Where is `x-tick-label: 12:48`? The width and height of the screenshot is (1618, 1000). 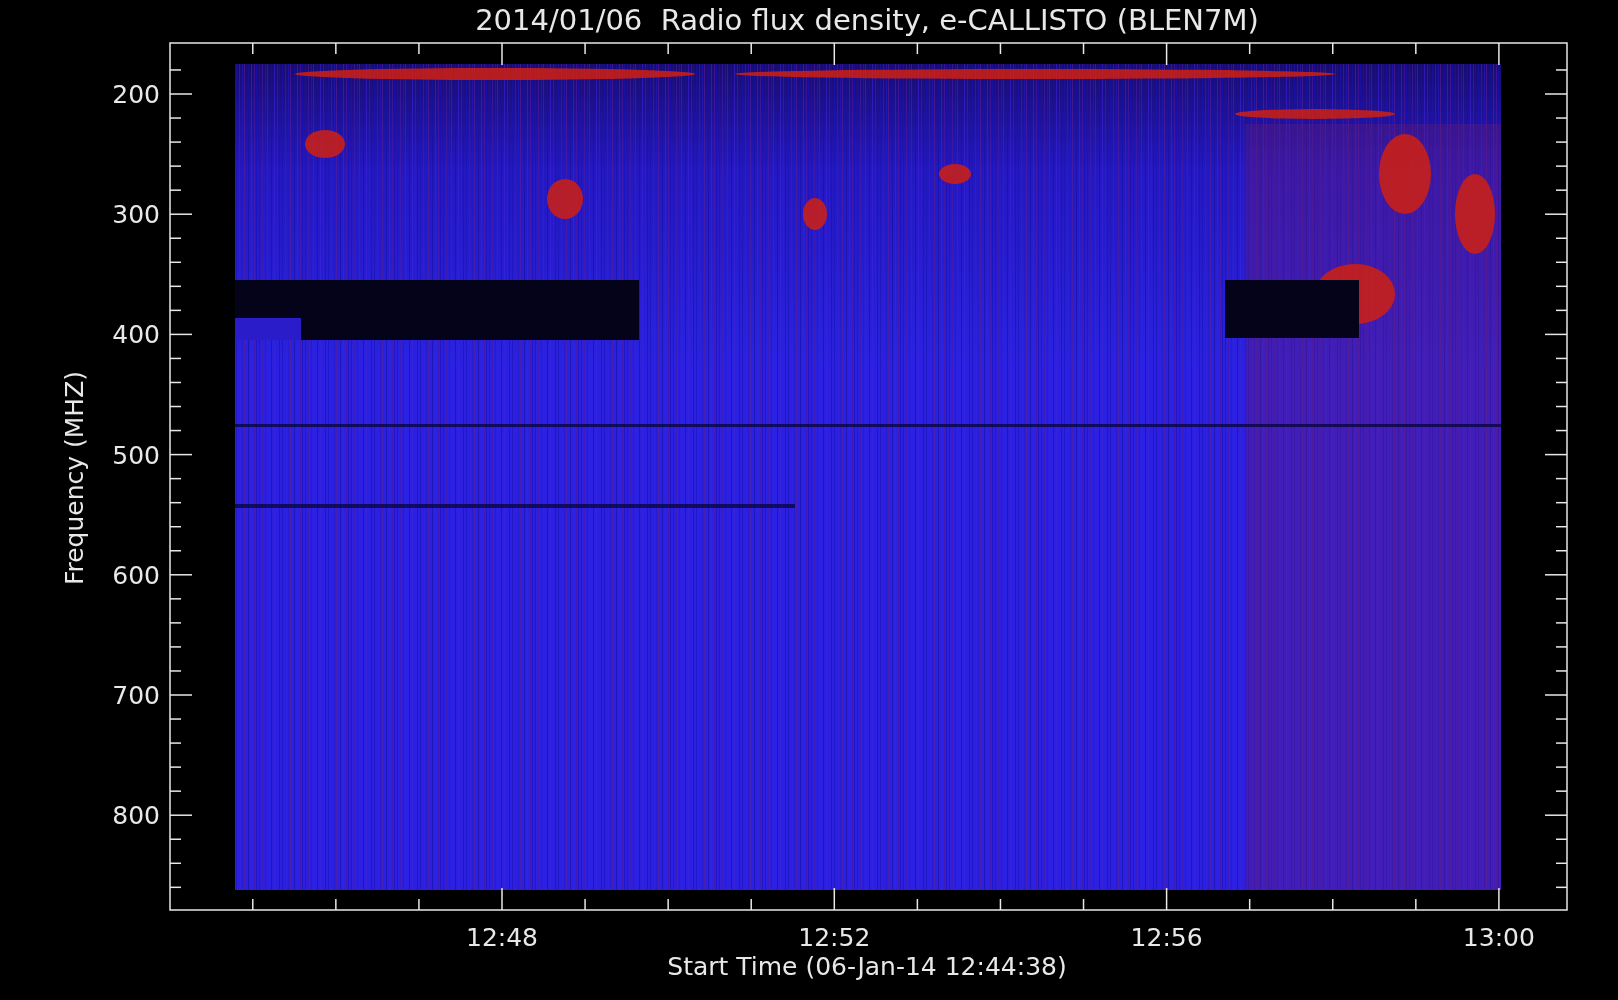 x-tick-label: 12:48 is located at coordinates (502, 937).